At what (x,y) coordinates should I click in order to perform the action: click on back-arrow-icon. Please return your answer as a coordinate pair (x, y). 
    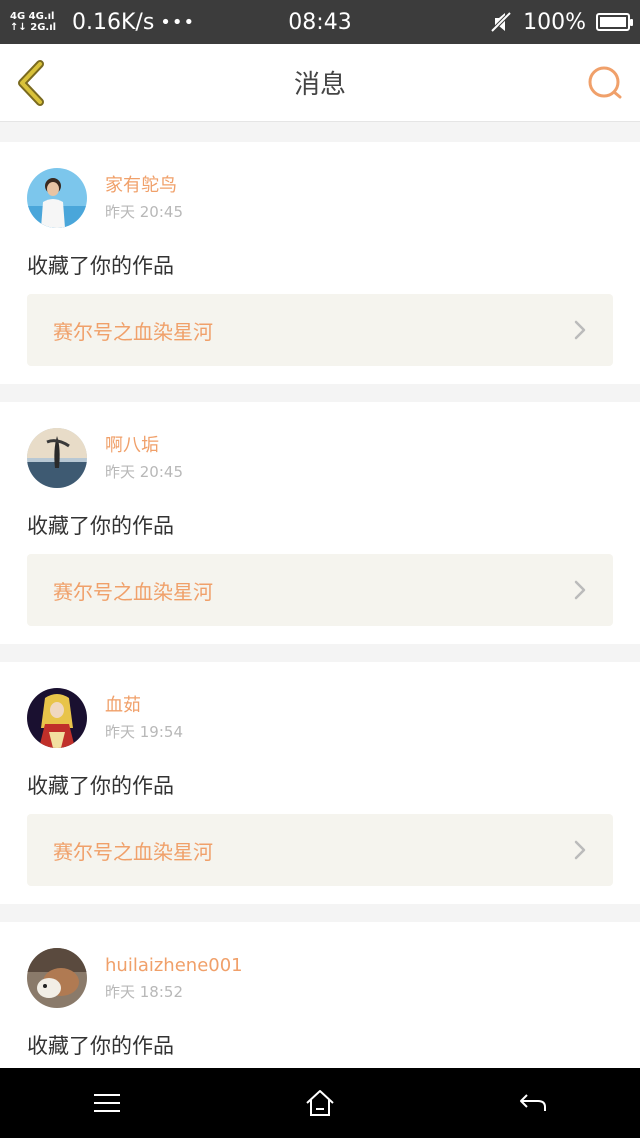
    Looking at the image, I should click on (533, 1102).